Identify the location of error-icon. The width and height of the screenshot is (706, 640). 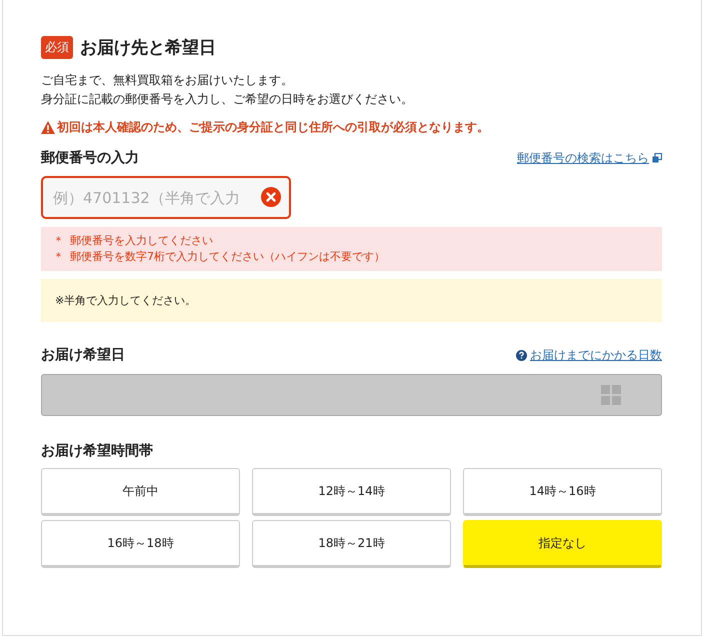
(271, 197).